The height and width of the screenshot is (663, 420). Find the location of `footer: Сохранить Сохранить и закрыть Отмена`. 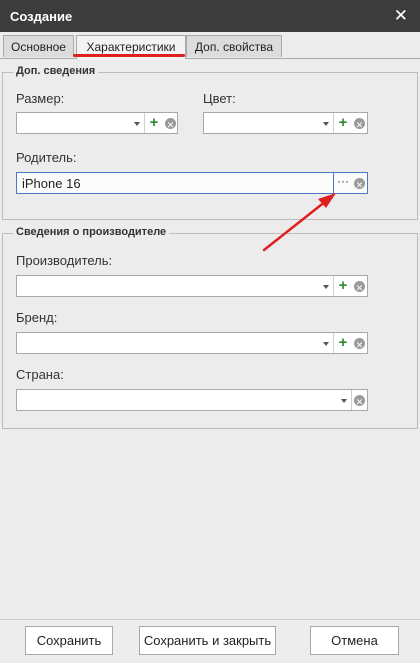

footer: Сохранить Сохранить и закрыть Отмена is located at coordinates (210, 641).